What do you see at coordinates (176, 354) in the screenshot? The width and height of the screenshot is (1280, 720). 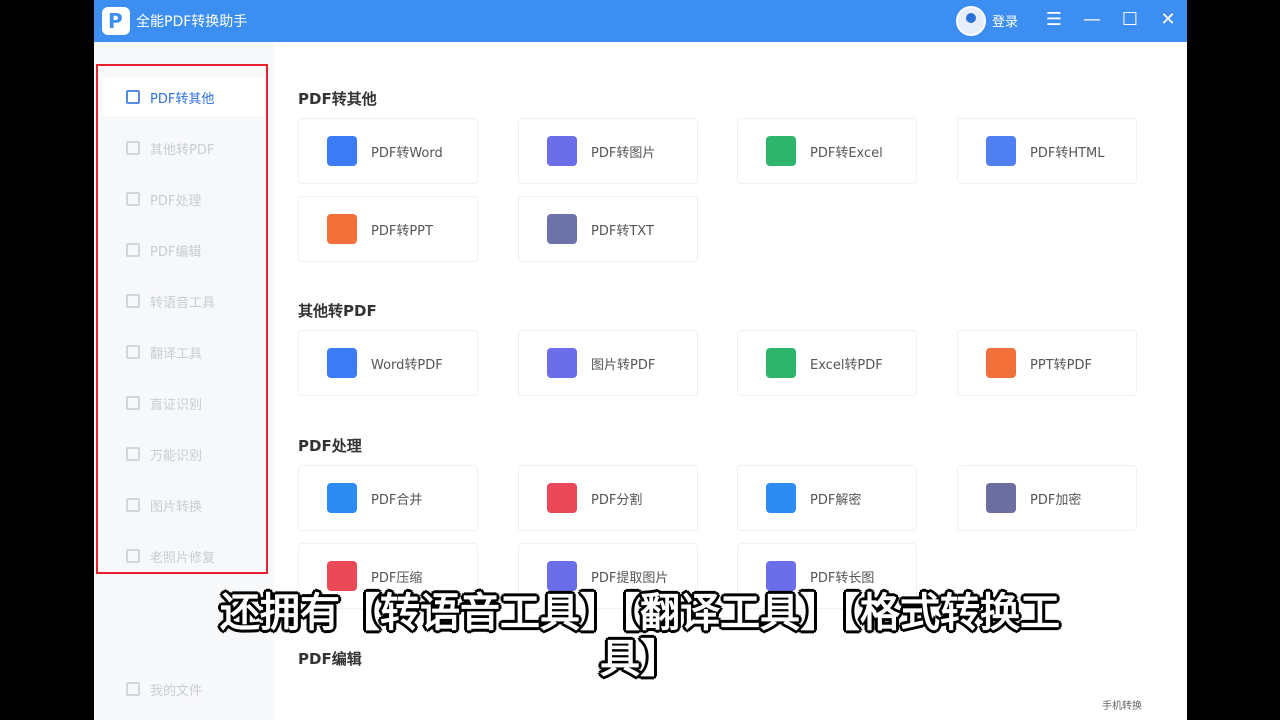 I see `sidebar-item-label: 翻译工具` at bounding box center [176, 354].